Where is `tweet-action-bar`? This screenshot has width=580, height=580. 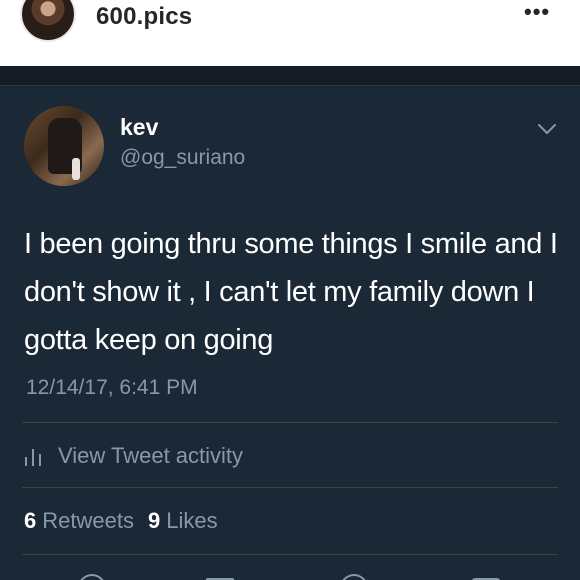 tweet-action-bar is located at coordinates (290, 573).